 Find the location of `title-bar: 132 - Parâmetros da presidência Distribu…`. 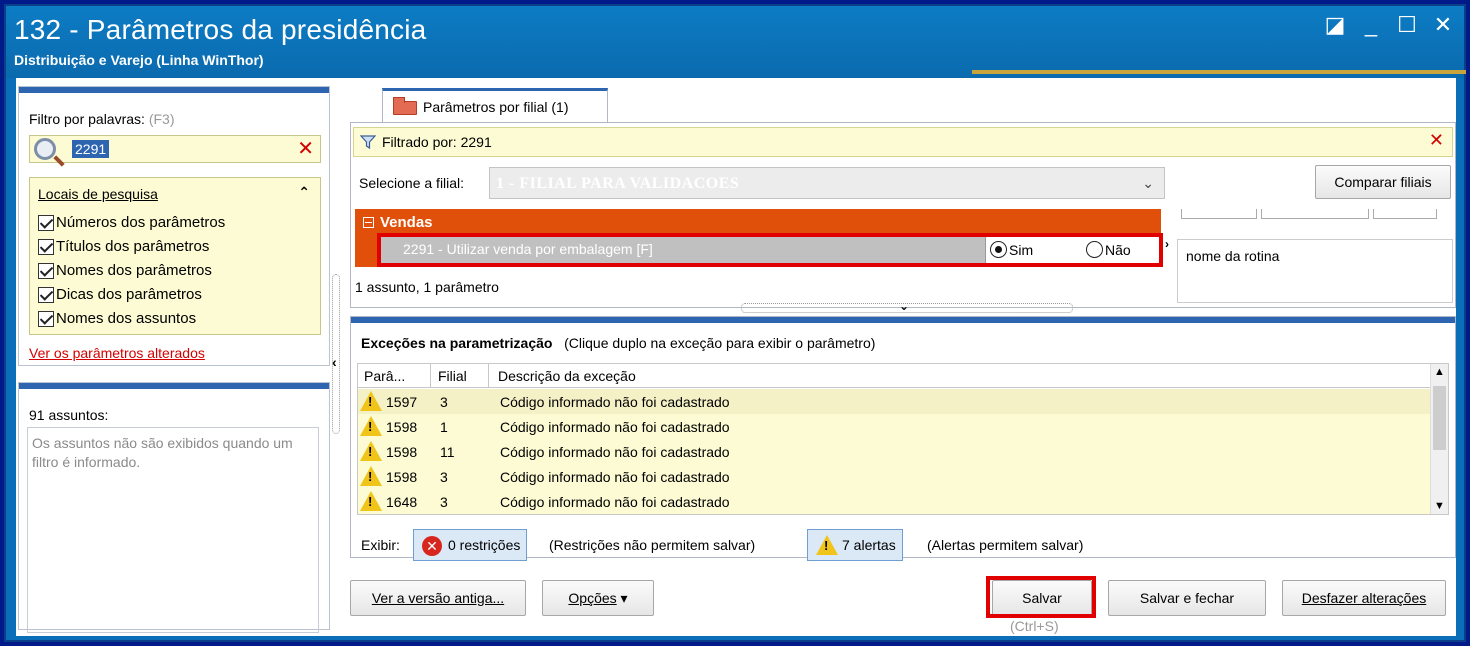

title-bar: 132 - Parâmetros da presidência Distribu… is located at coordinates (736, 42).